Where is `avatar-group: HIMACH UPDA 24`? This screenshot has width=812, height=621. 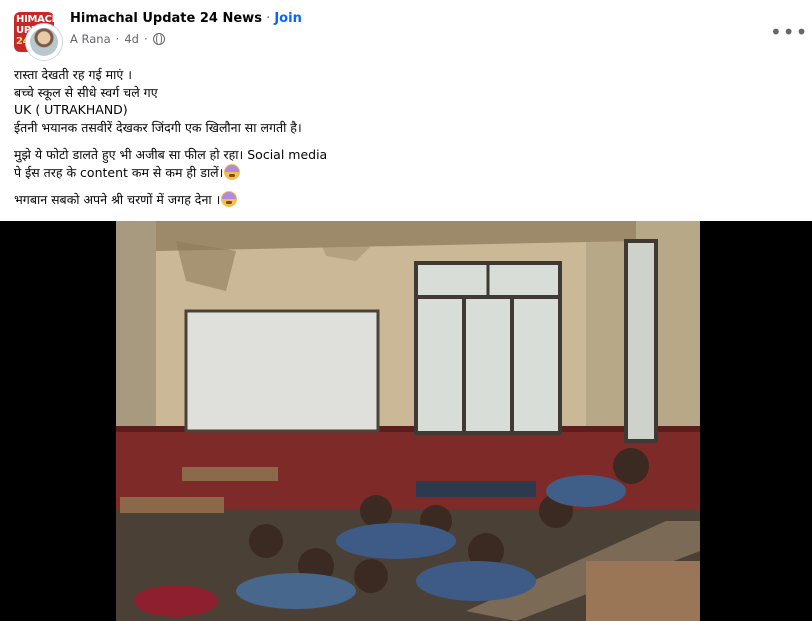
avatar-group: HIMACH UPDA 24 is located at coordinates (38, 36).